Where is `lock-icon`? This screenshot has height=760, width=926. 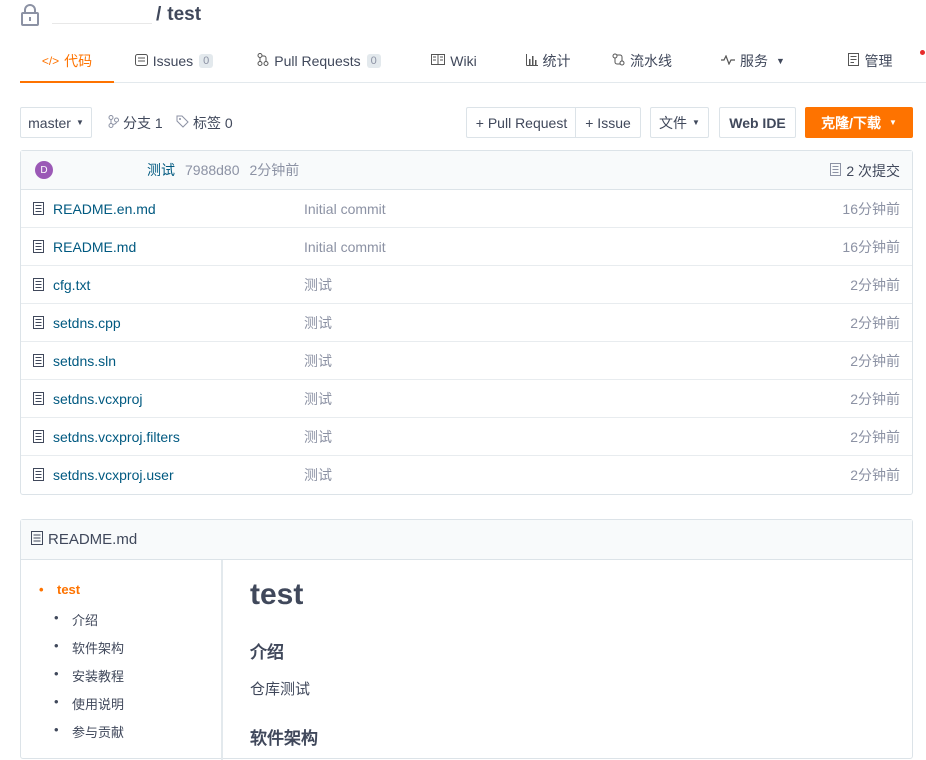 lock-icon is located at coordinates (31, 15).